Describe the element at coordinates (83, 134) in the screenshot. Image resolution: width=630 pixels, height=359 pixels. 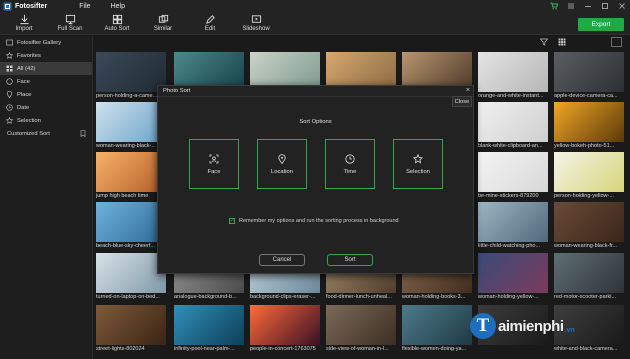
I see `bookmark-add-icon` at that location.